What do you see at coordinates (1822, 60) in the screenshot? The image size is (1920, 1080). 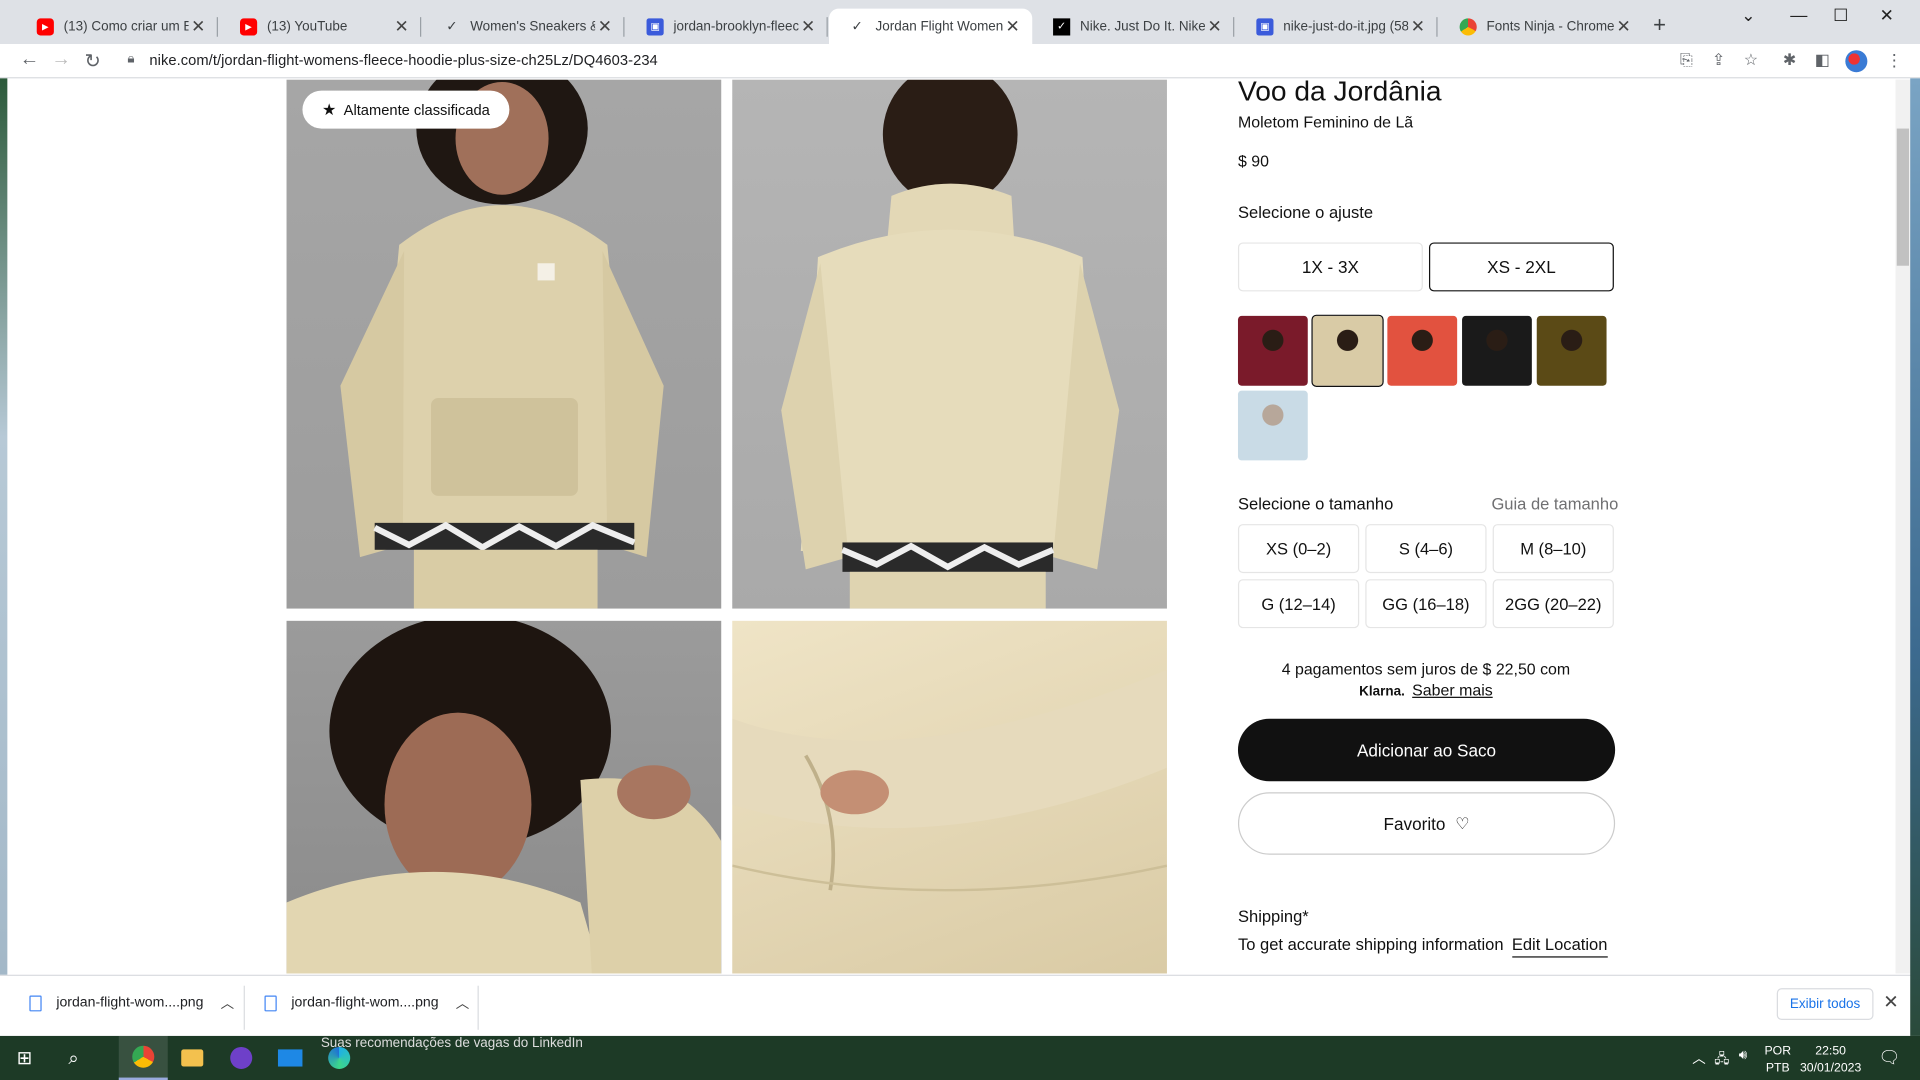 I see `side-panel-icon: ◧` at bounding box center [1822, 60].